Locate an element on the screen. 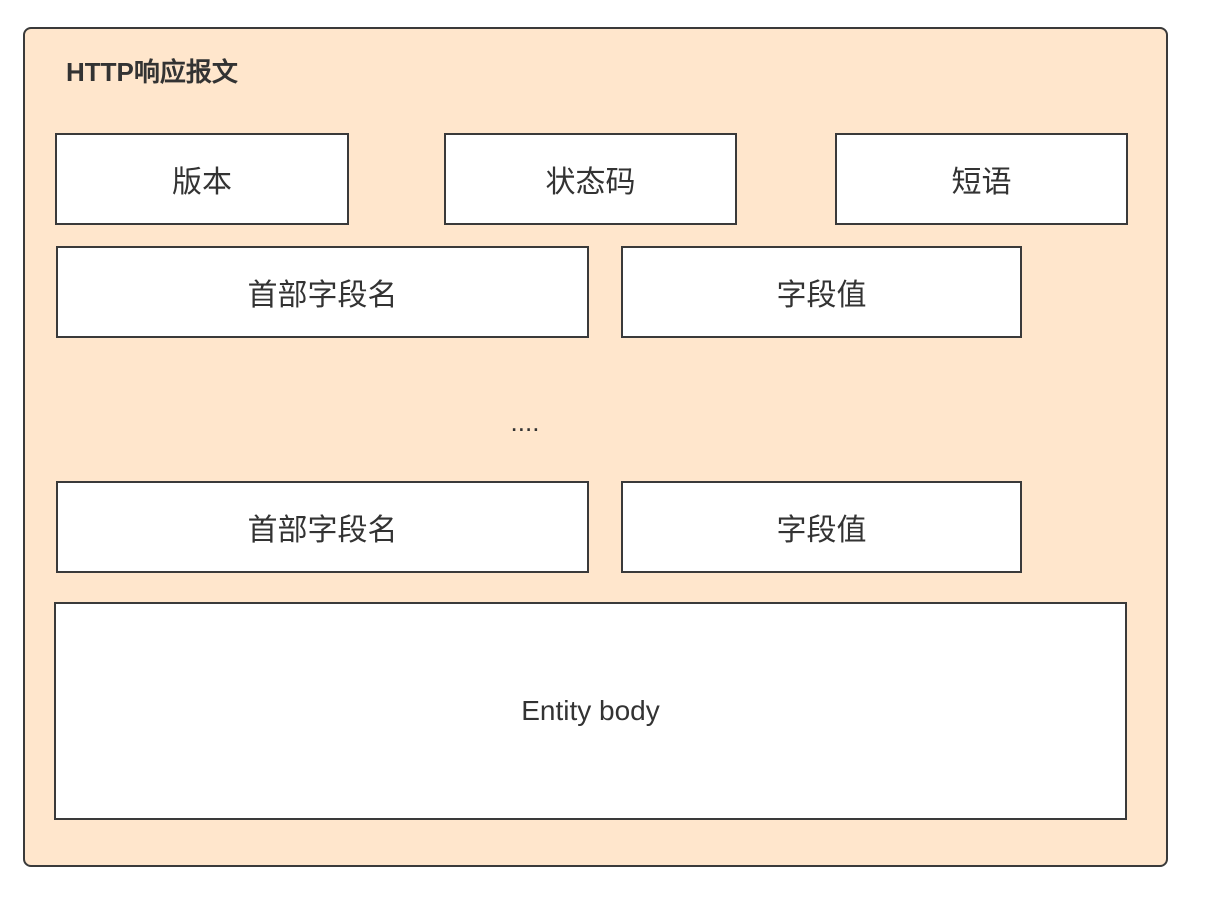 This screenshot has height=901, width=1212. diagram-title: HTTP响应报文 is located at coordinates (152, 72).